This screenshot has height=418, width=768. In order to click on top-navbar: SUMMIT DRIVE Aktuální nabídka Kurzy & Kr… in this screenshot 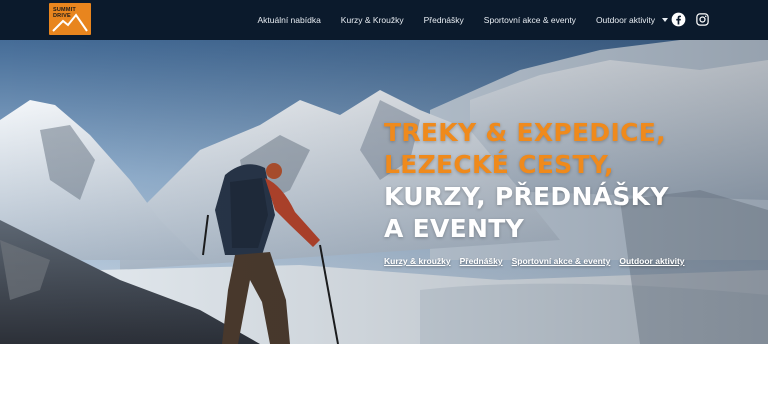, I will do `click(384, 20)`.